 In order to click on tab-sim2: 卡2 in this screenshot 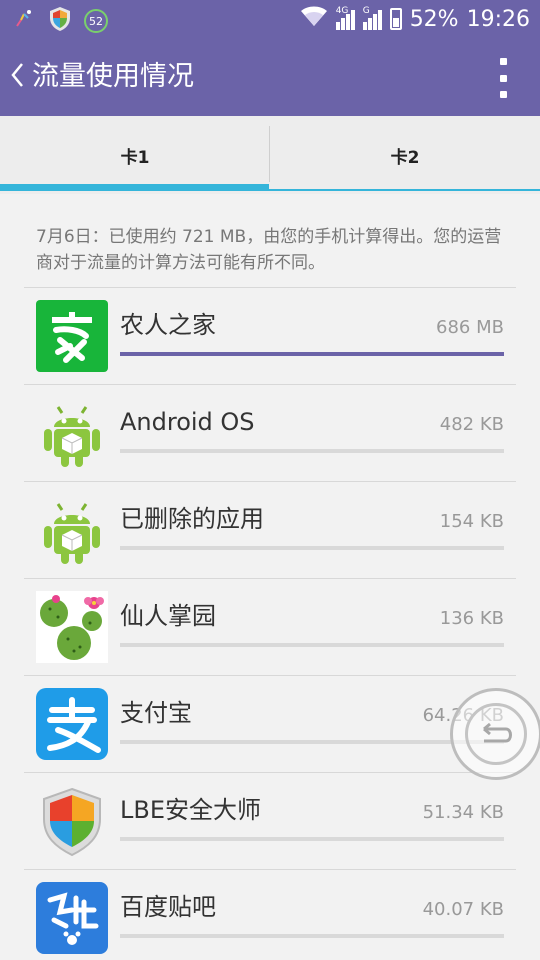, I will do `click(405, 155)`.